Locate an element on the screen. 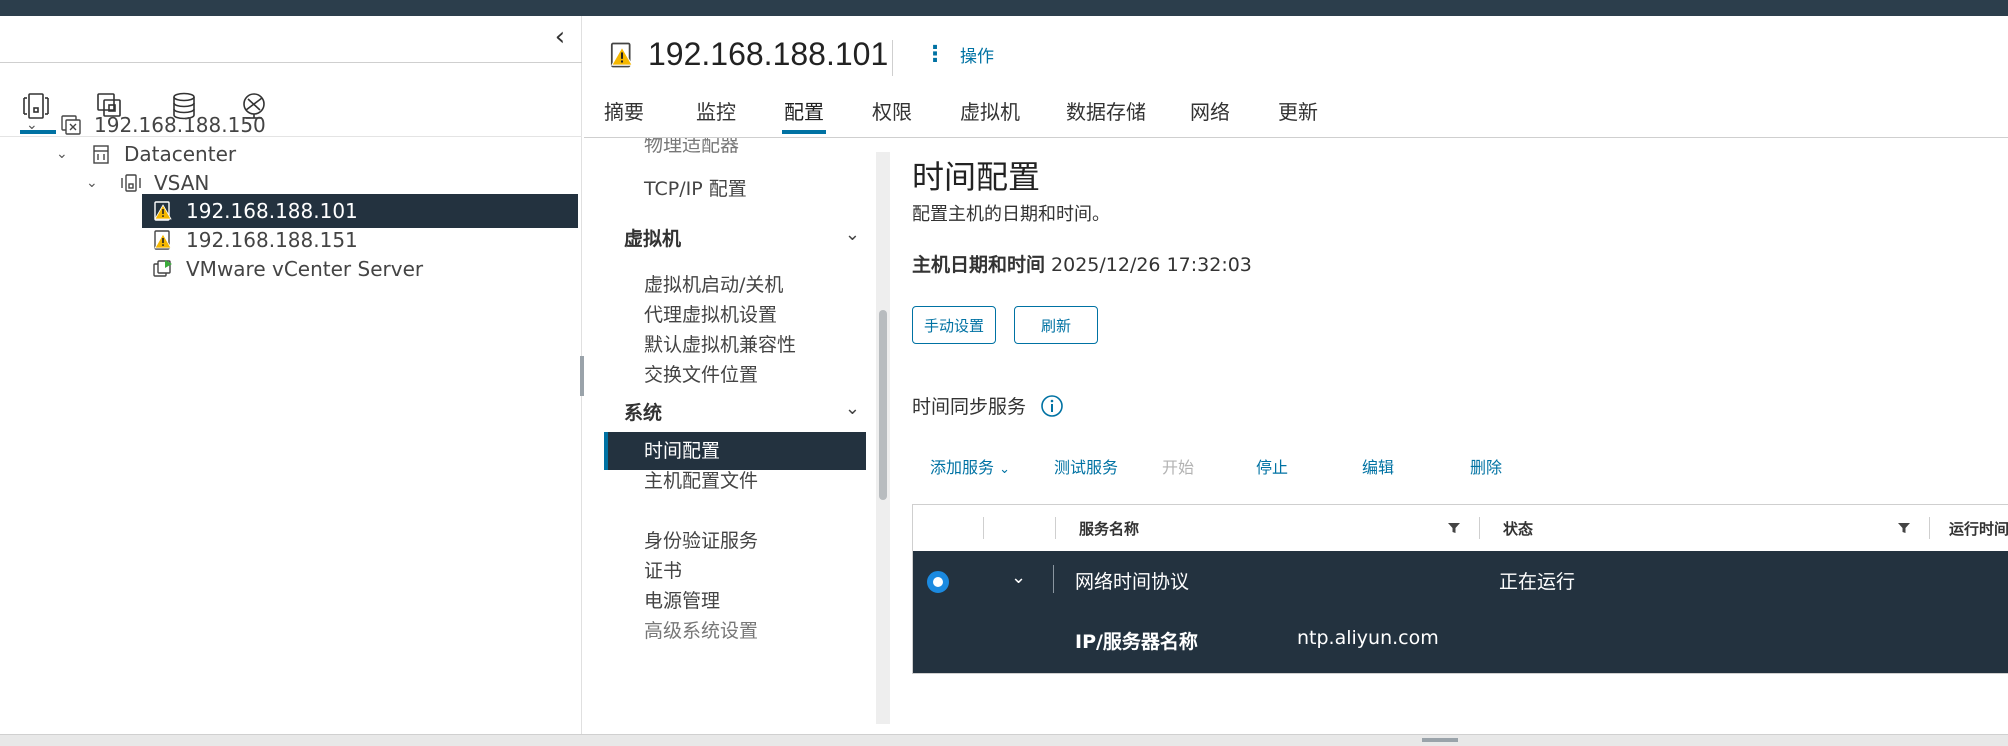 The height and width of the screenshot is (746, 2008). column-uptime: 运行时间 is located at coordinates (1978, 528).